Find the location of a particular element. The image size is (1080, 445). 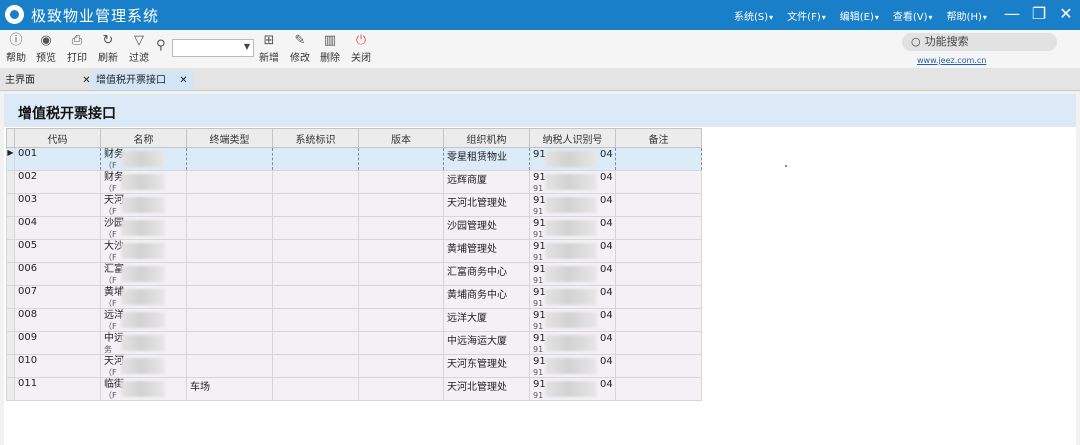

cell-name: 大沙 （F is located at coordinates (143, 251).